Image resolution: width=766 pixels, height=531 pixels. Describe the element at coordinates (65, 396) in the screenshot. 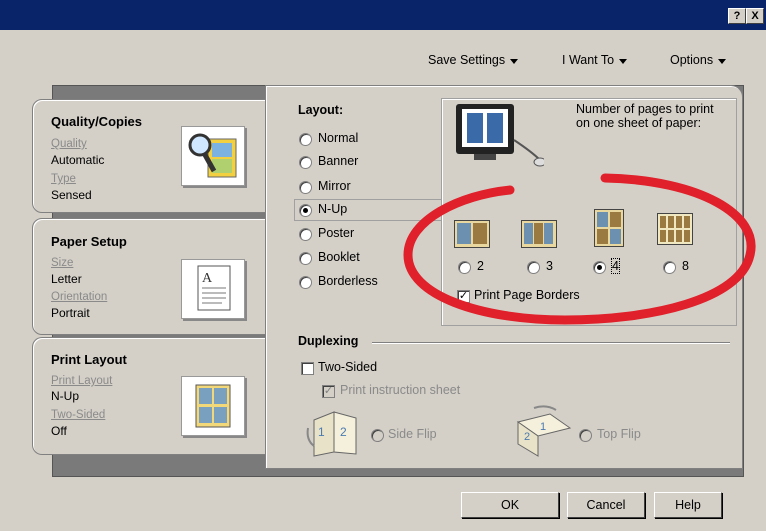

I see `print-layout-value: N-Up` at that location.